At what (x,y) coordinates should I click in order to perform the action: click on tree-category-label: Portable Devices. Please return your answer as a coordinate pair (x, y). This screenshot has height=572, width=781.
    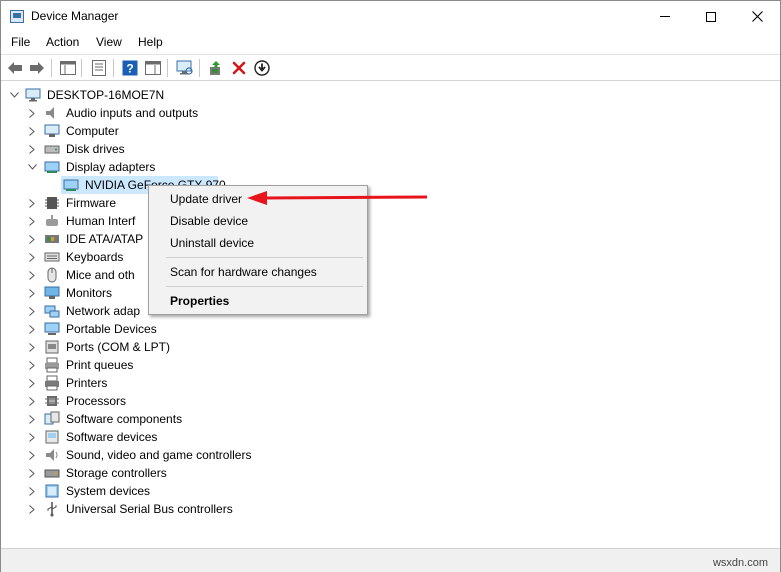
    Looking at the image, I should click on (111, 329).